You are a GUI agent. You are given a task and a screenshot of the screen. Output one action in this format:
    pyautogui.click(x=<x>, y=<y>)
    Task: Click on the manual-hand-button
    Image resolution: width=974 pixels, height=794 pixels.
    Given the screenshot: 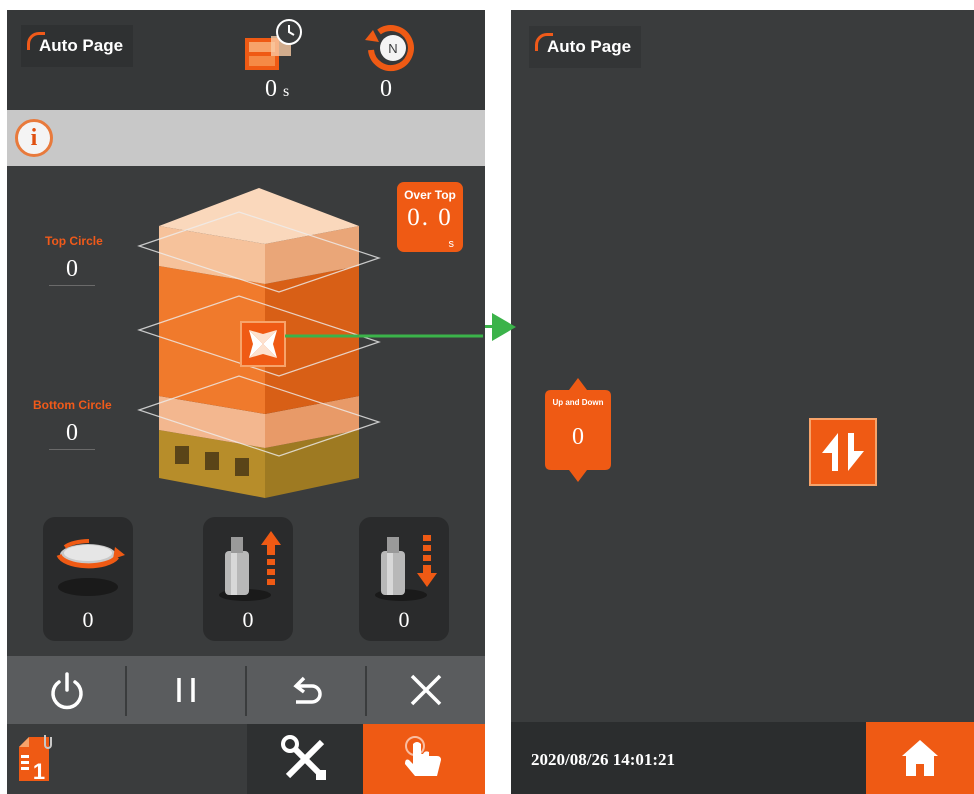 What is the action you would take?
    pyautogui.click(x=424, y=759)
    